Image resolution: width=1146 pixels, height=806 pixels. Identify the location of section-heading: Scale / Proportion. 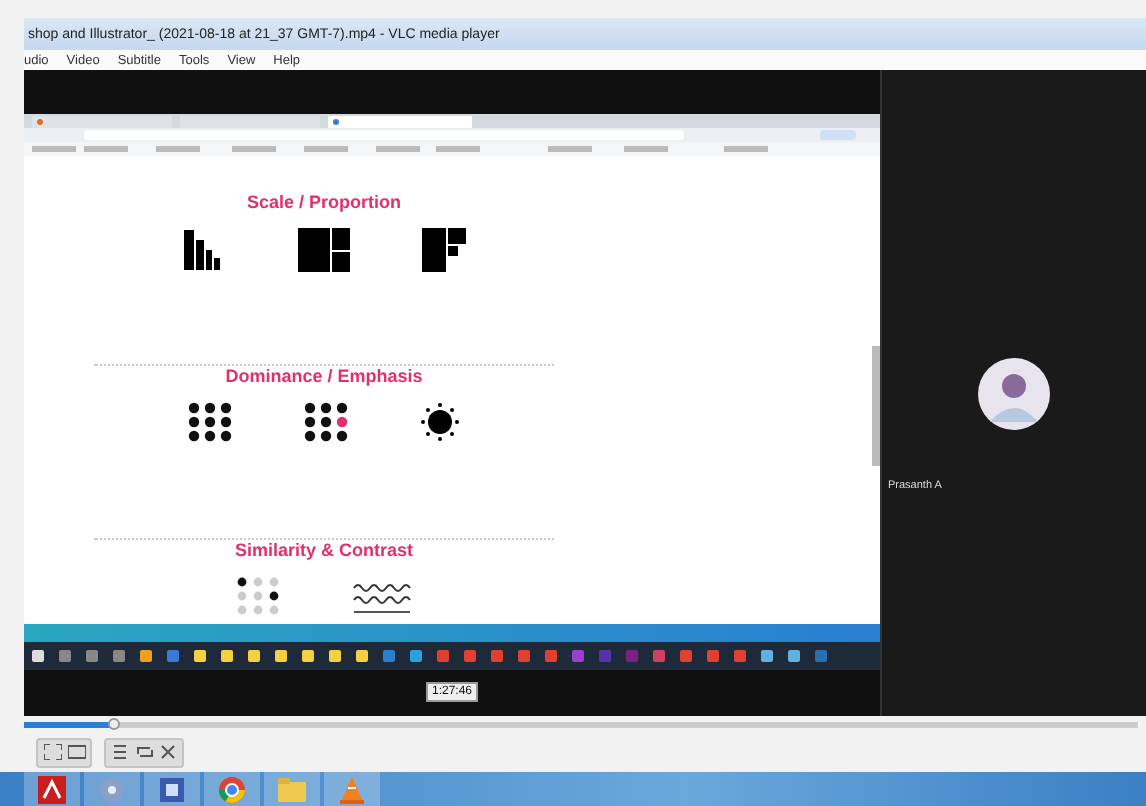
(323, 202).